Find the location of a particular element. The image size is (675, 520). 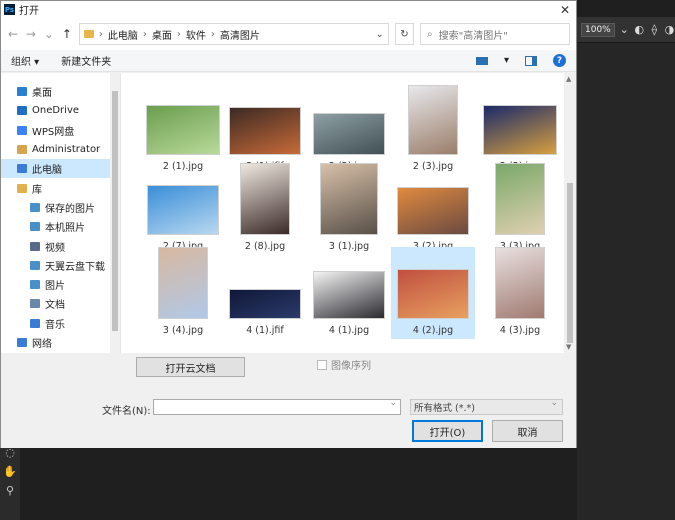

file-item: 2 (8).jpg is located at coordinates (265, 209).